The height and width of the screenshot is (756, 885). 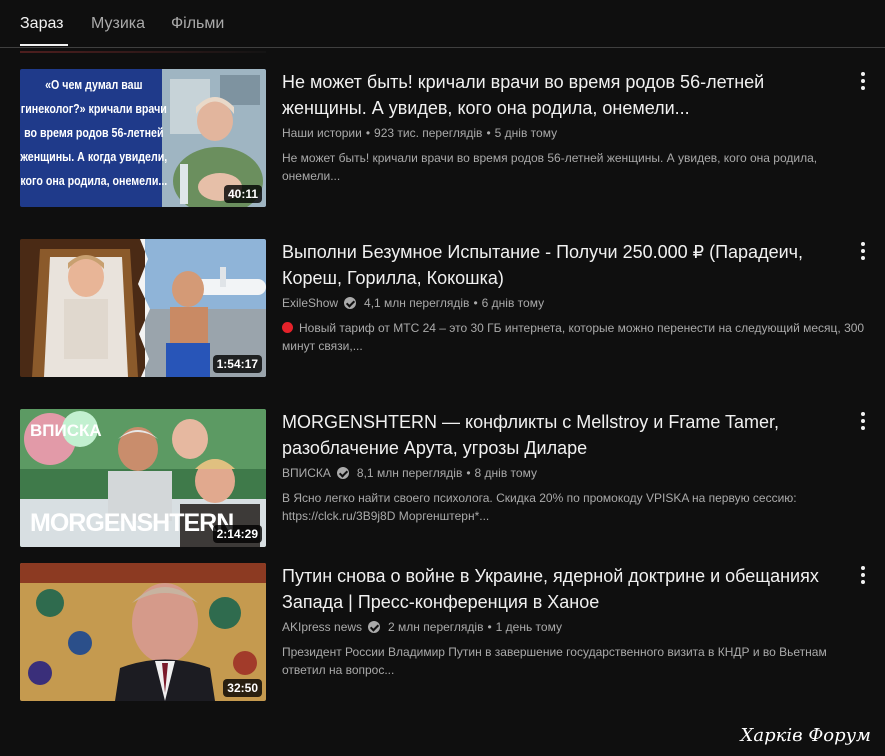 I want to click on upload-age: 1 день тому, so click(x=528, y=627).